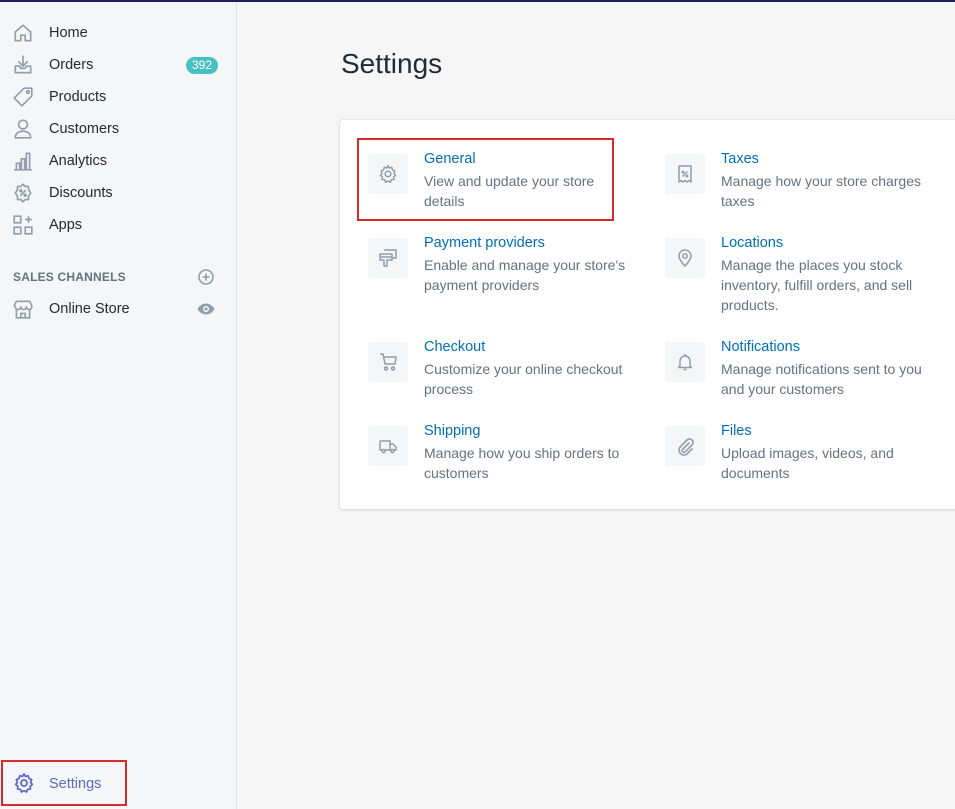 Image resolution: width=955 pixels, height=809 pixels. What do you see at coordinates (68, 33) in the screenshot?
I see `sidebar-item-label: Home` at bounding box center [68, 33].